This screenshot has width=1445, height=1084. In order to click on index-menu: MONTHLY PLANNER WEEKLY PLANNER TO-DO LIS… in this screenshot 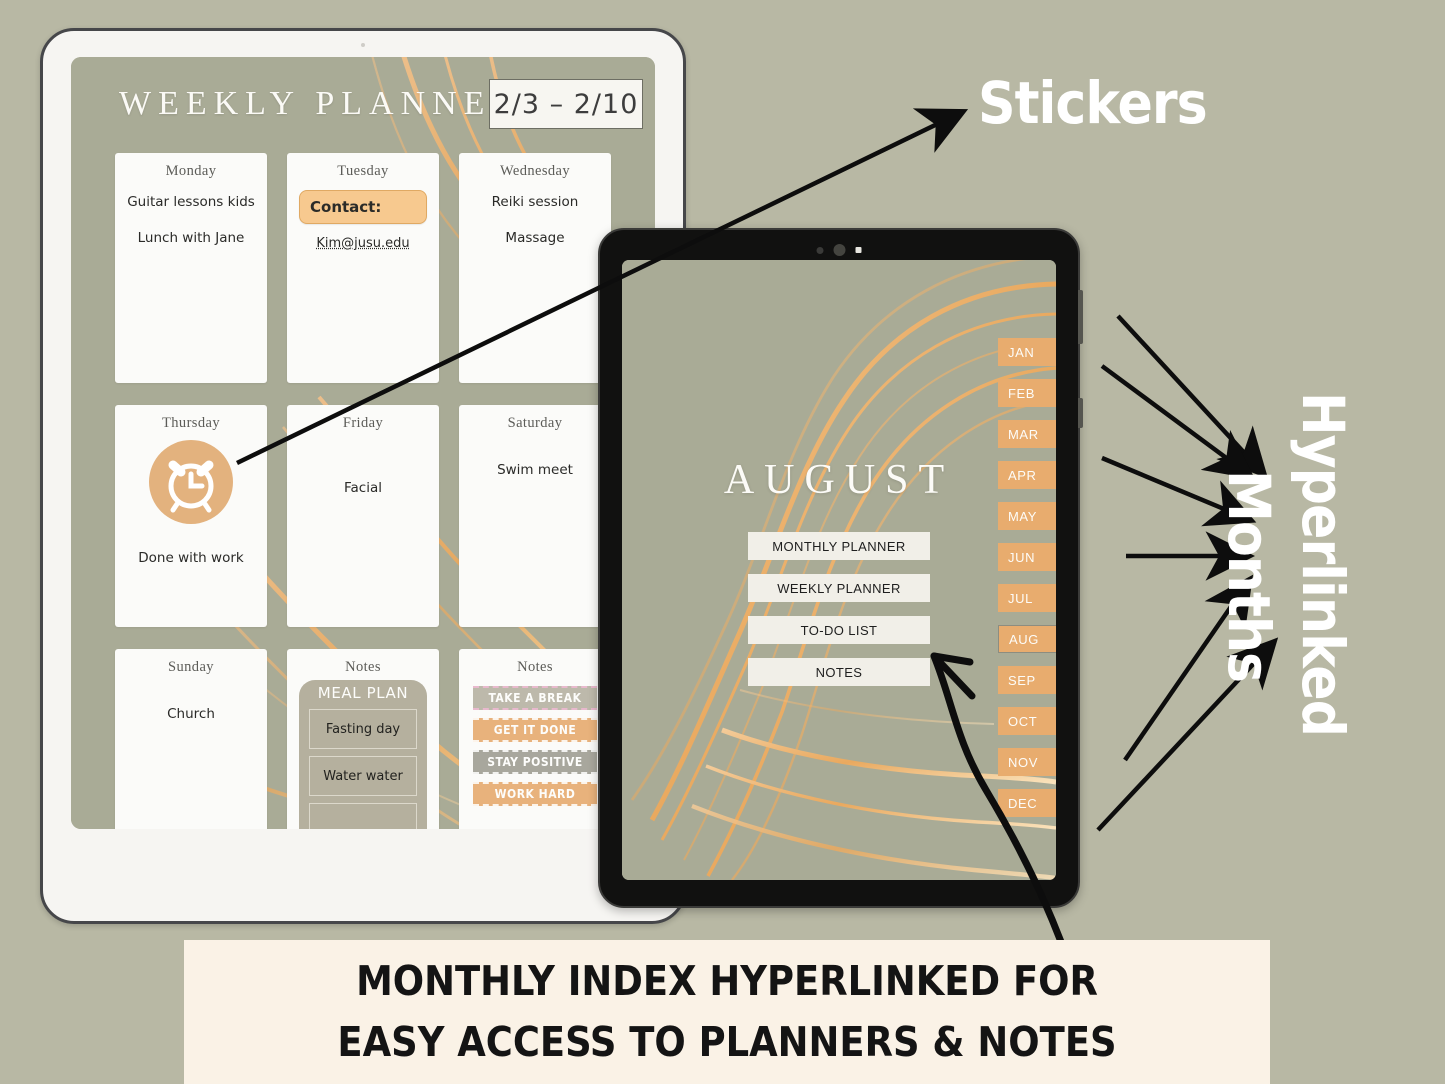, I will do `click(839, 616)`.